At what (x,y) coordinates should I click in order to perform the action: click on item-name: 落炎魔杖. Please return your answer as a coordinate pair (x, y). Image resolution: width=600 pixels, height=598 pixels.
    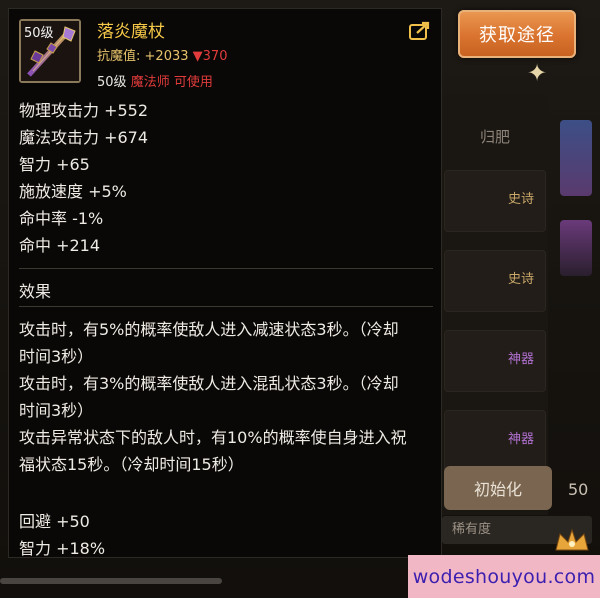
    Looking at the image, I should click on (131, 32).